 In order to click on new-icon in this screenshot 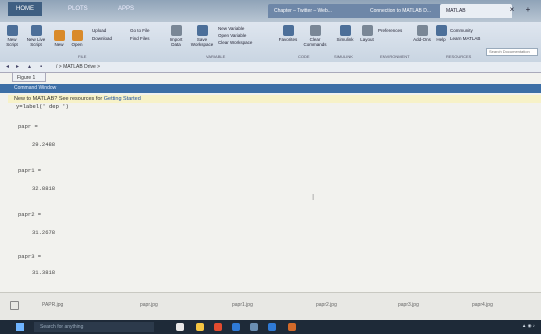, I will do `click(59, 35)`.